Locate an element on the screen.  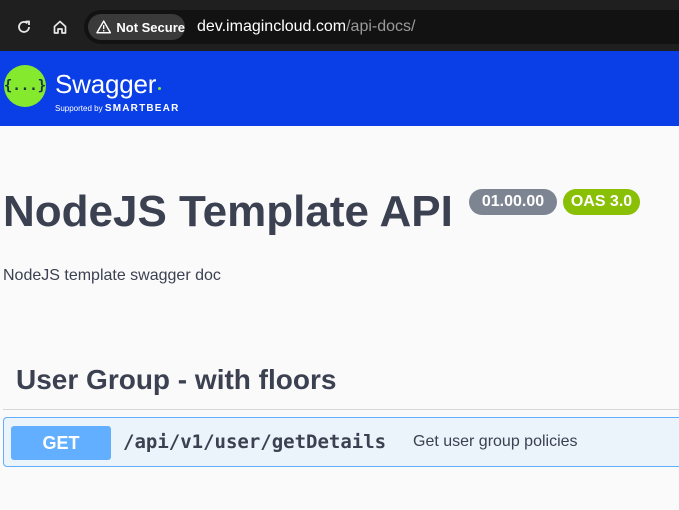
warning-icon is located at coordinates (104, 27).